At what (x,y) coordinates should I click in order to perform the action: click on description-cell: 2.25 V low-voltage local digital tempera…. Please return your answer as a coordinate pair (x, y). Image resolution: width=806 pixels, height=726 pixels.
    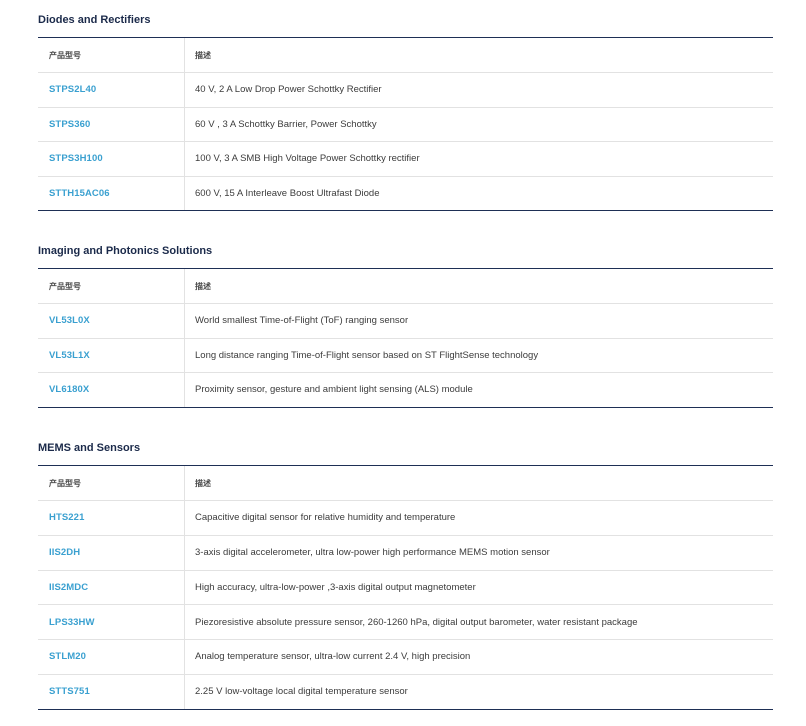
    Looking at the image, I should click on (301, 692).